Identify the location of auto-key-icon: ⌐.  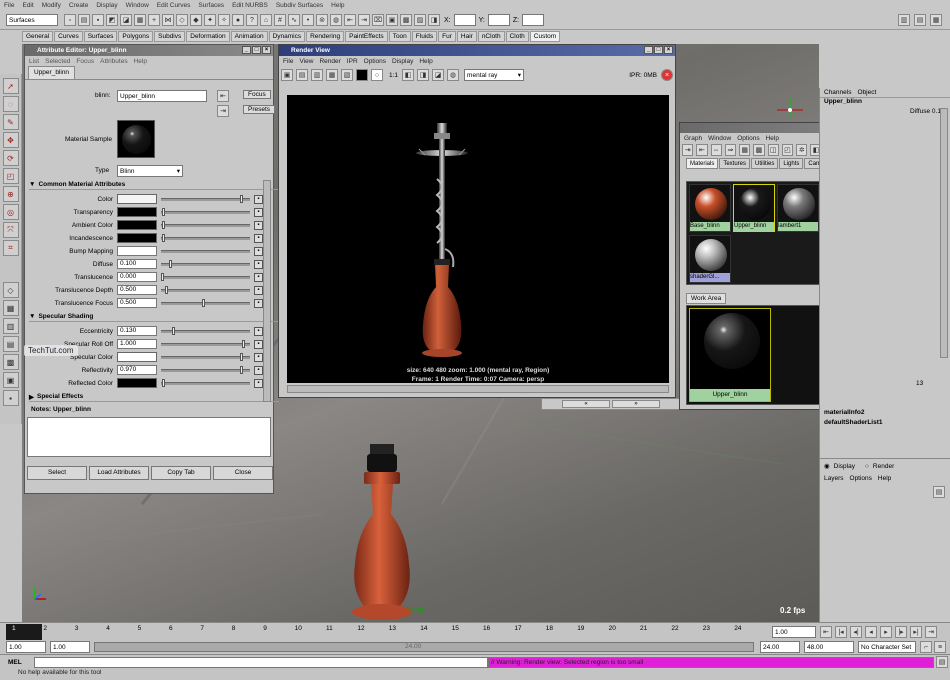
(926, 647).